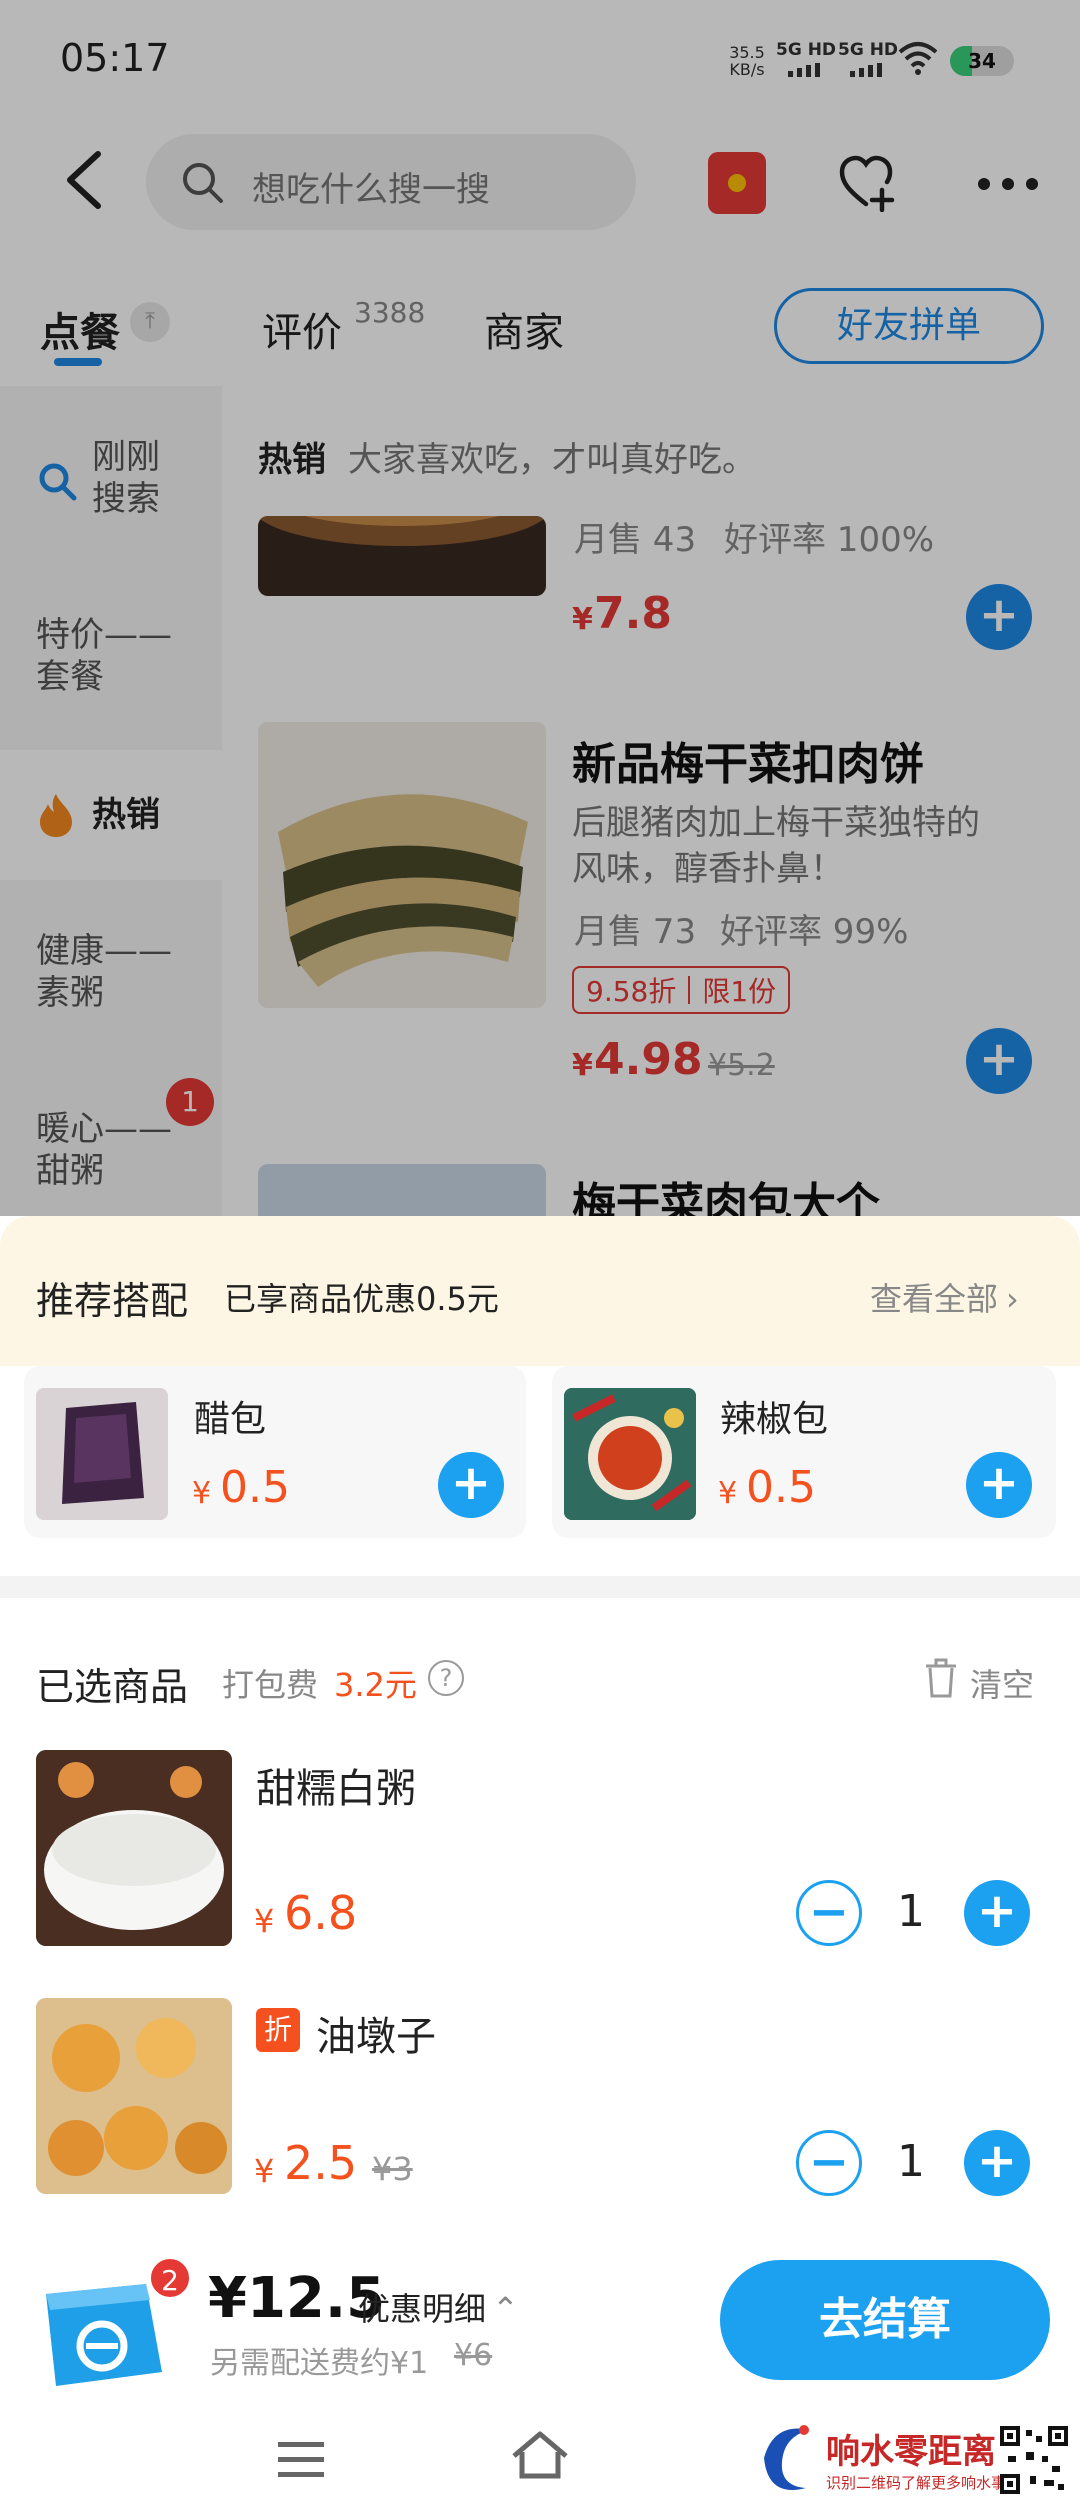 This screenshot has width=1080, height=2520. Describe the element at coordinates (376, 2037) in the screenshot. I see `cart-item-name: 油墩子` at that location.